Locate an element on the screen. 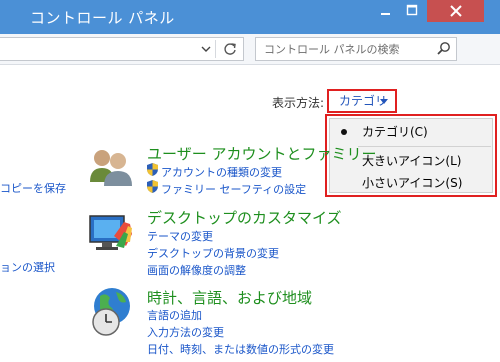 This screenshot has width=500, height=362. address-toolbar is located at coordinates (250, 49).